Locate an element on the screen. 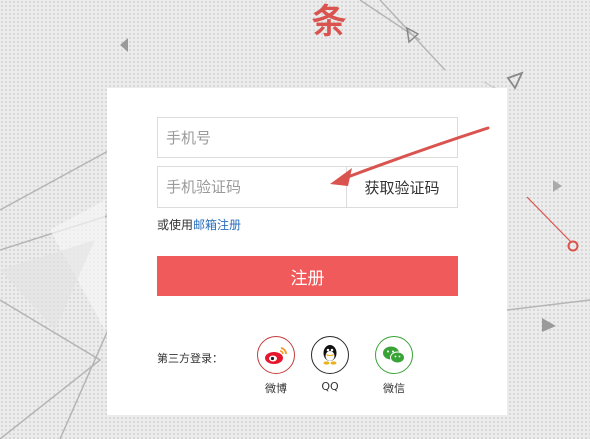  register-button: 注册 is located at coordinates (307, 276).